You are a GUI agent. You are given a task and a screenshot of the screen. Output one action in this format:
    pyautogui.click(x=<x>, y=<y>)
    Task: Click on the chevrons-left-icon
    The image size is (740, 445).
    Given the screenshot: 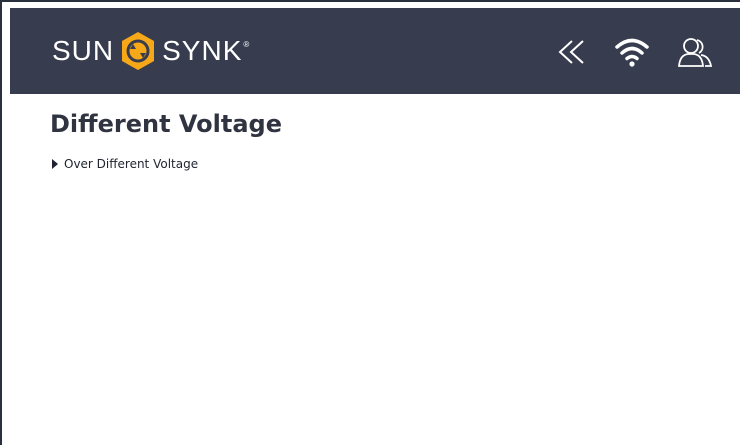 What is the action you would take?
    pyautogui.click(x=573, y=52)
    